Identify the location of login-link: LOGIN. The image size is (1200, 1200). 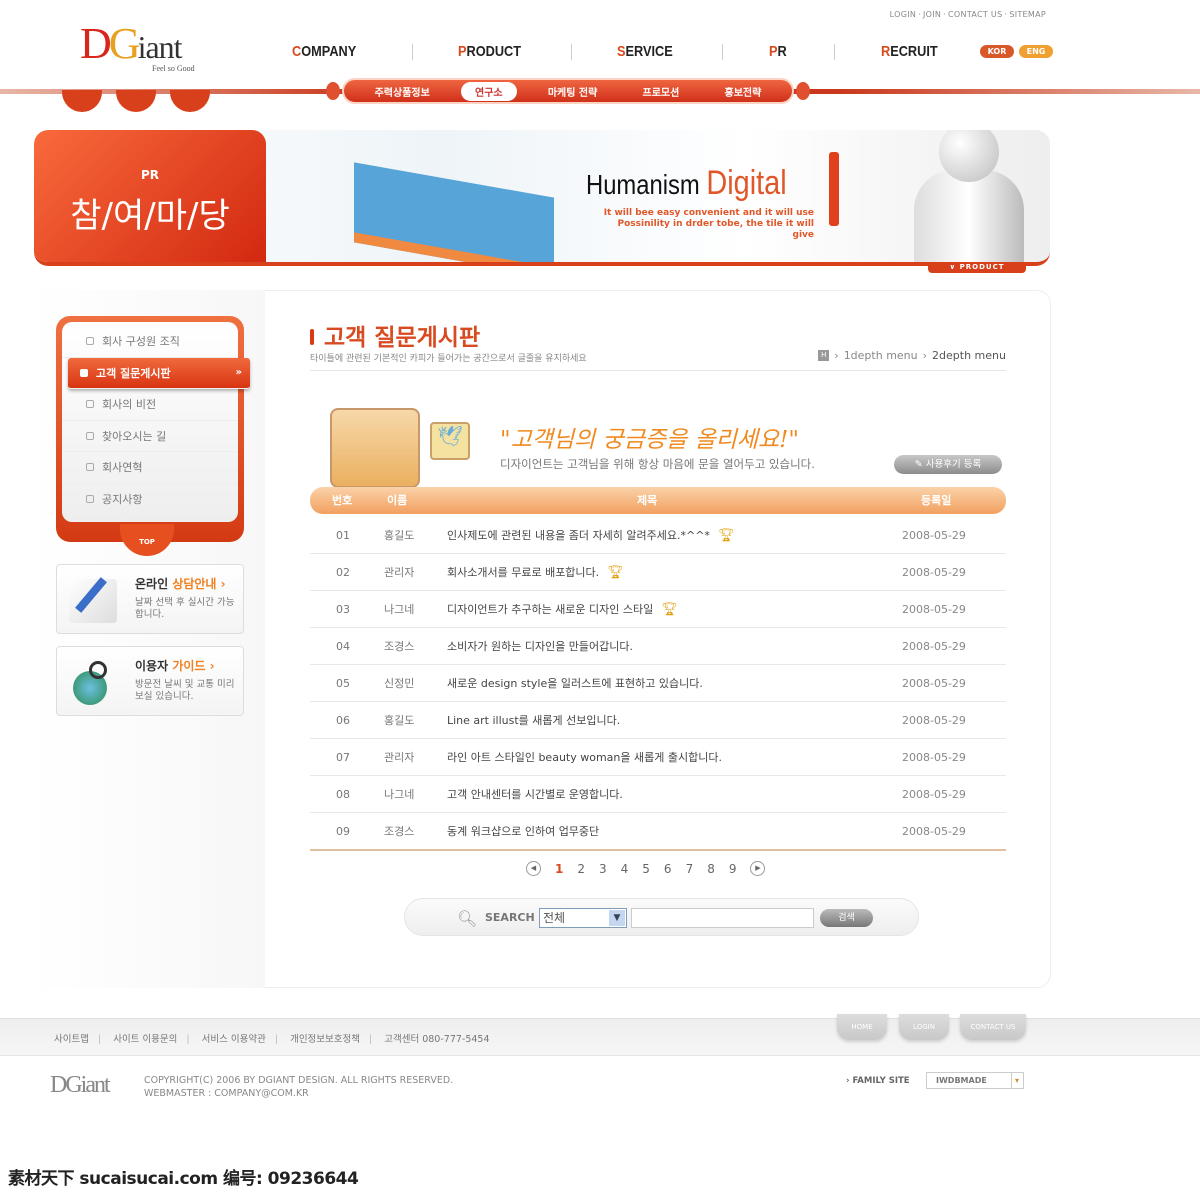
(903, 14).